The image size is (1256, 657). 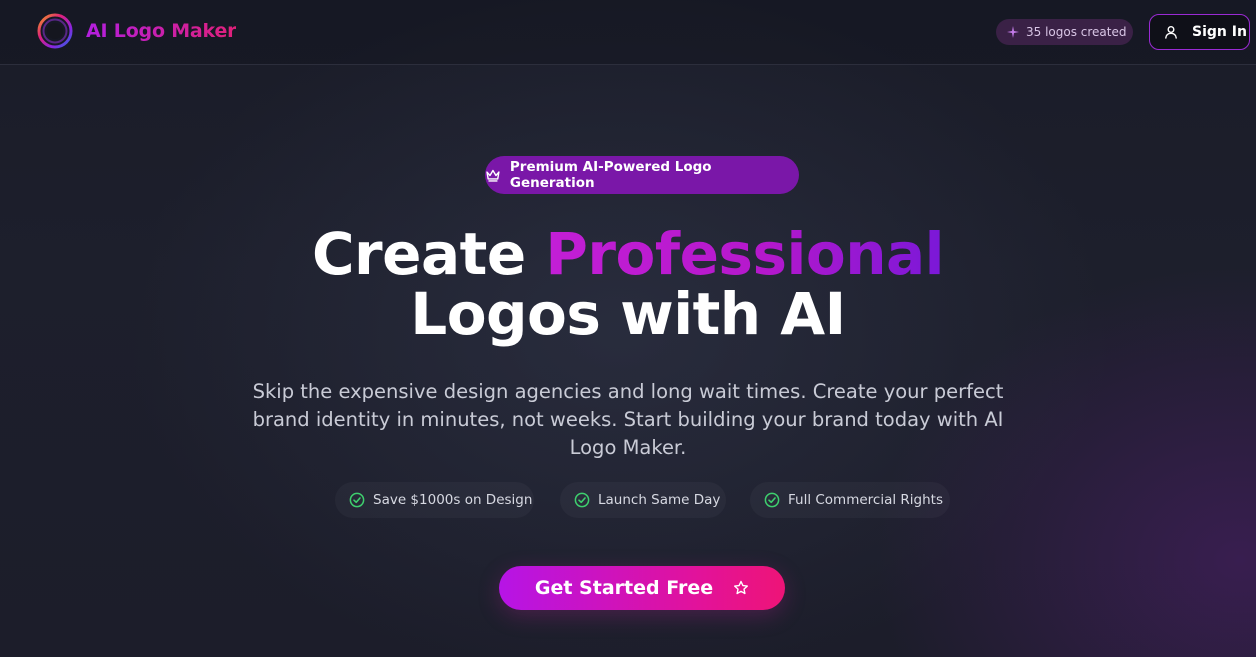 I want to click on feature-item: Full Commercial Rights, so click(x=850, y=500).